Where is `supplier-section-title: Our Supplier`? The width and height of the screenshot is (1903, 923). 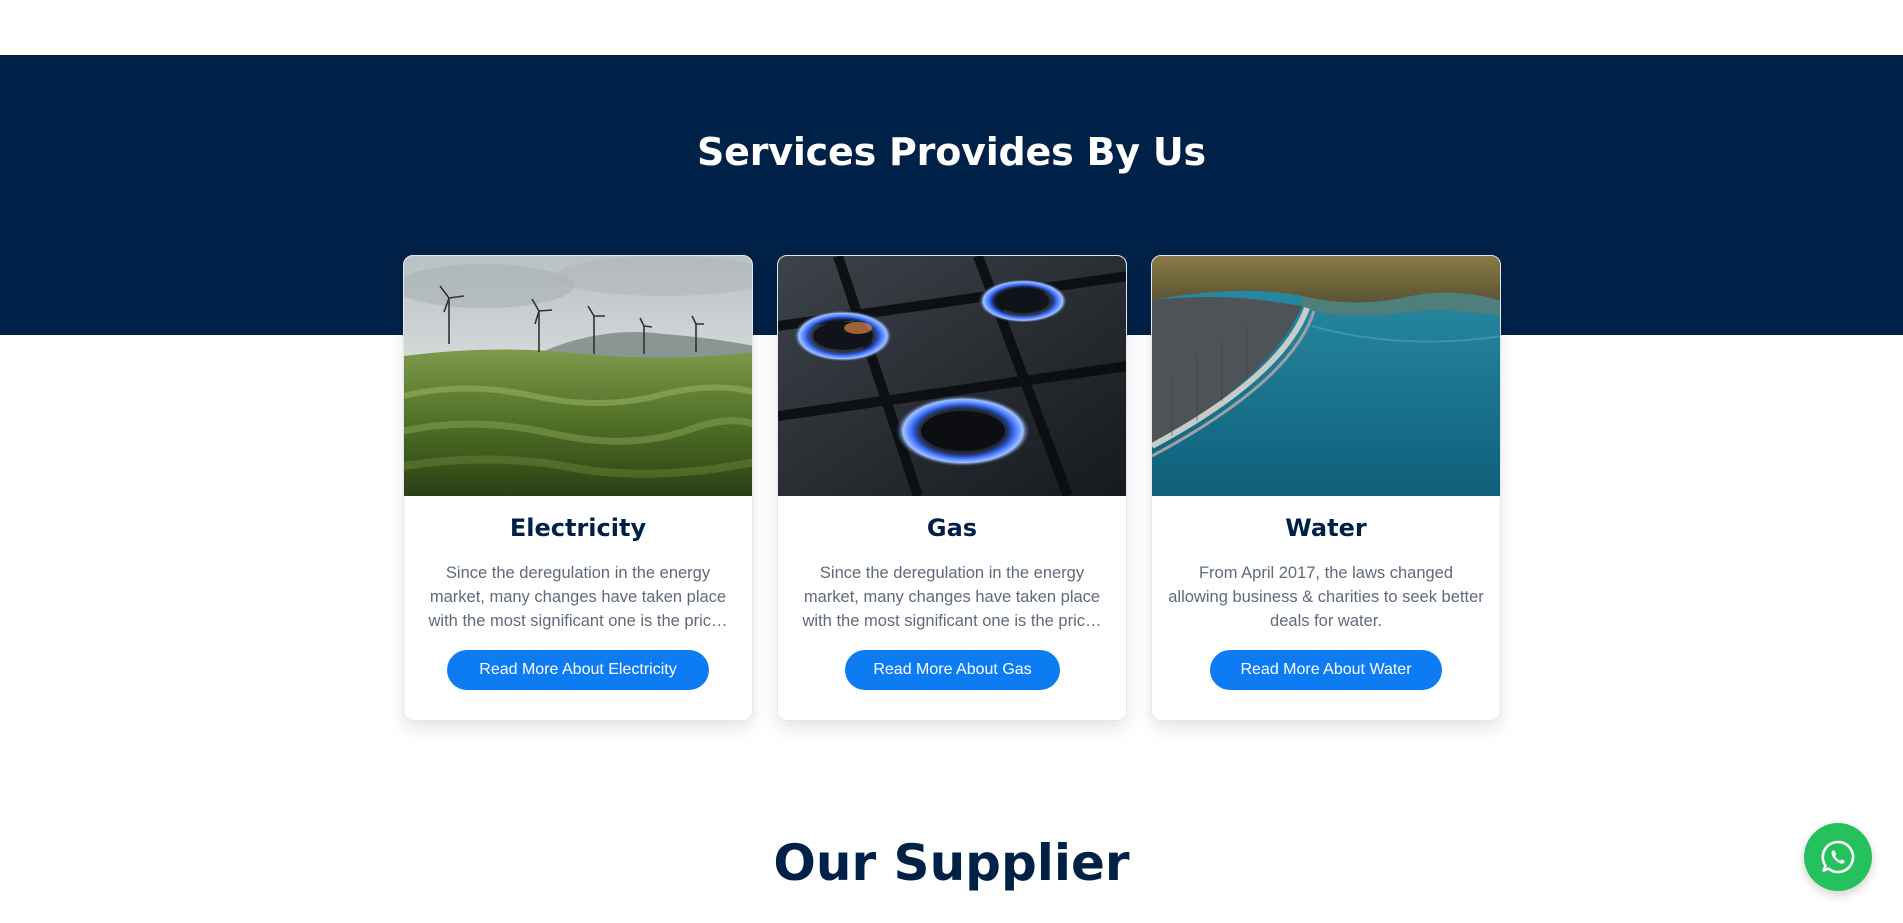
supplier-section-title: Our Supplier is located at coordinates (951, 863).